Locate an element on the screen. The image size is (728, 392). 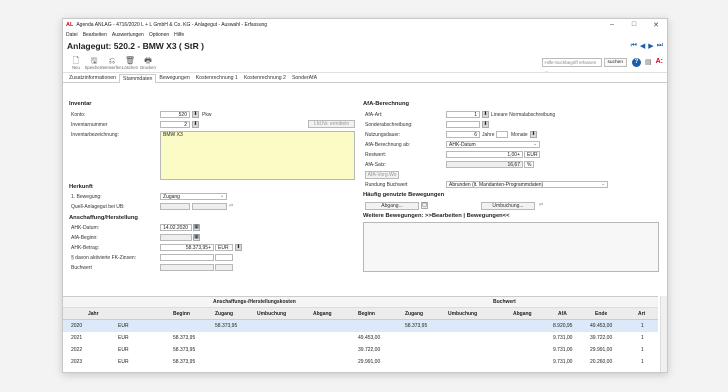
afa-art-label: AfA-Art: is located at coordinates (374, 115).